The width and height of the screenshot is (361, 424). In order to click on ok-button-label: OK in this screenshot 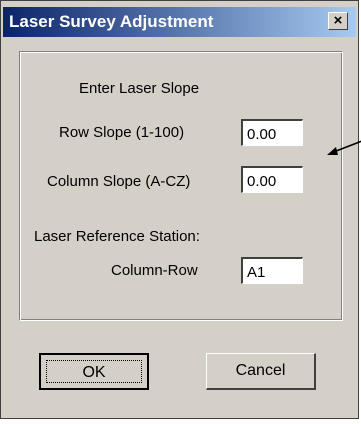, I will do `click(94, 371)`.